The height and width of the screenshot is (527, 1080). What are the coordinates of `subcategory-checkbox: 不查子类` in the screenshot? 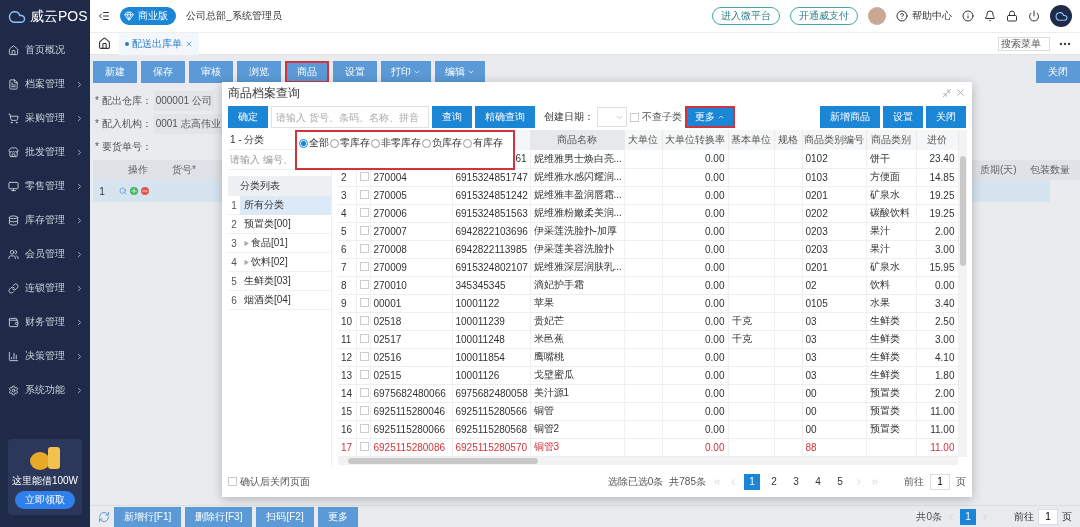 It's located at (656, 117).